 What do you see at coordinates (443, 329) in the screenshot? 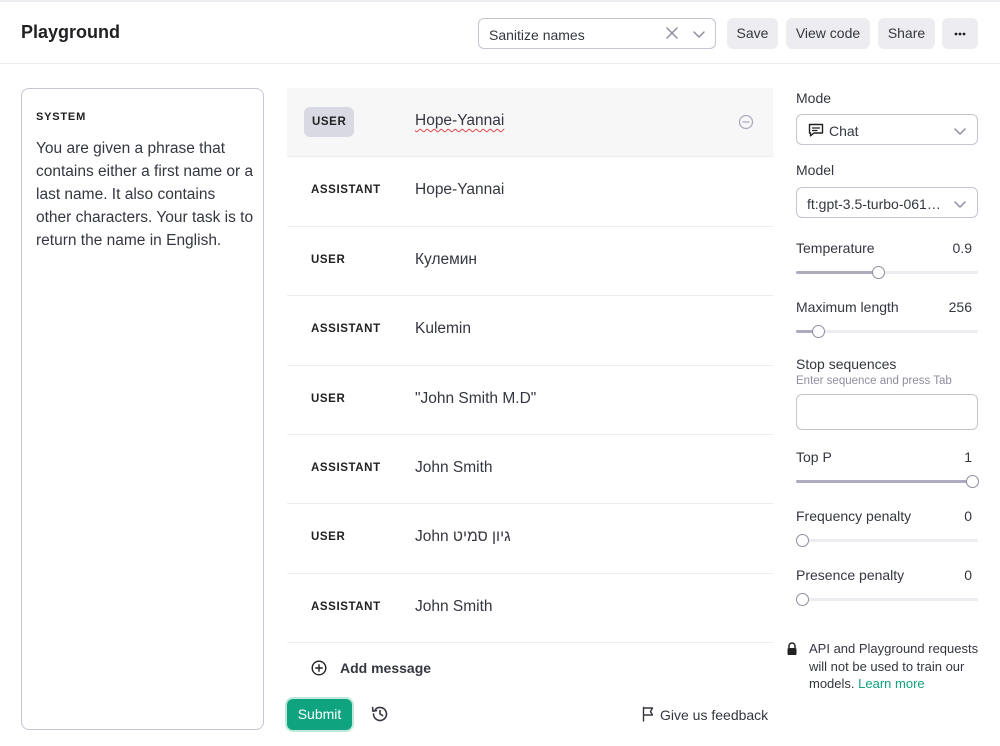
I see `message-content: Kulemin` at bounding box center [443, 329].